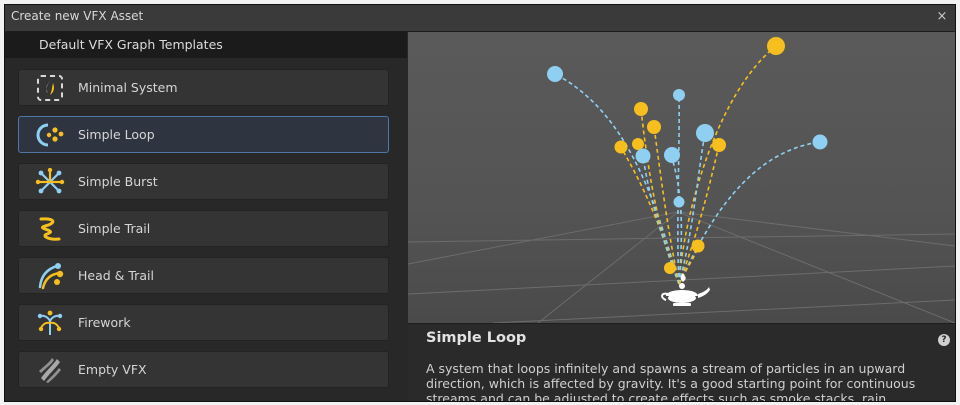  I want to click on empty-vfx-icon, so click(50, 370).